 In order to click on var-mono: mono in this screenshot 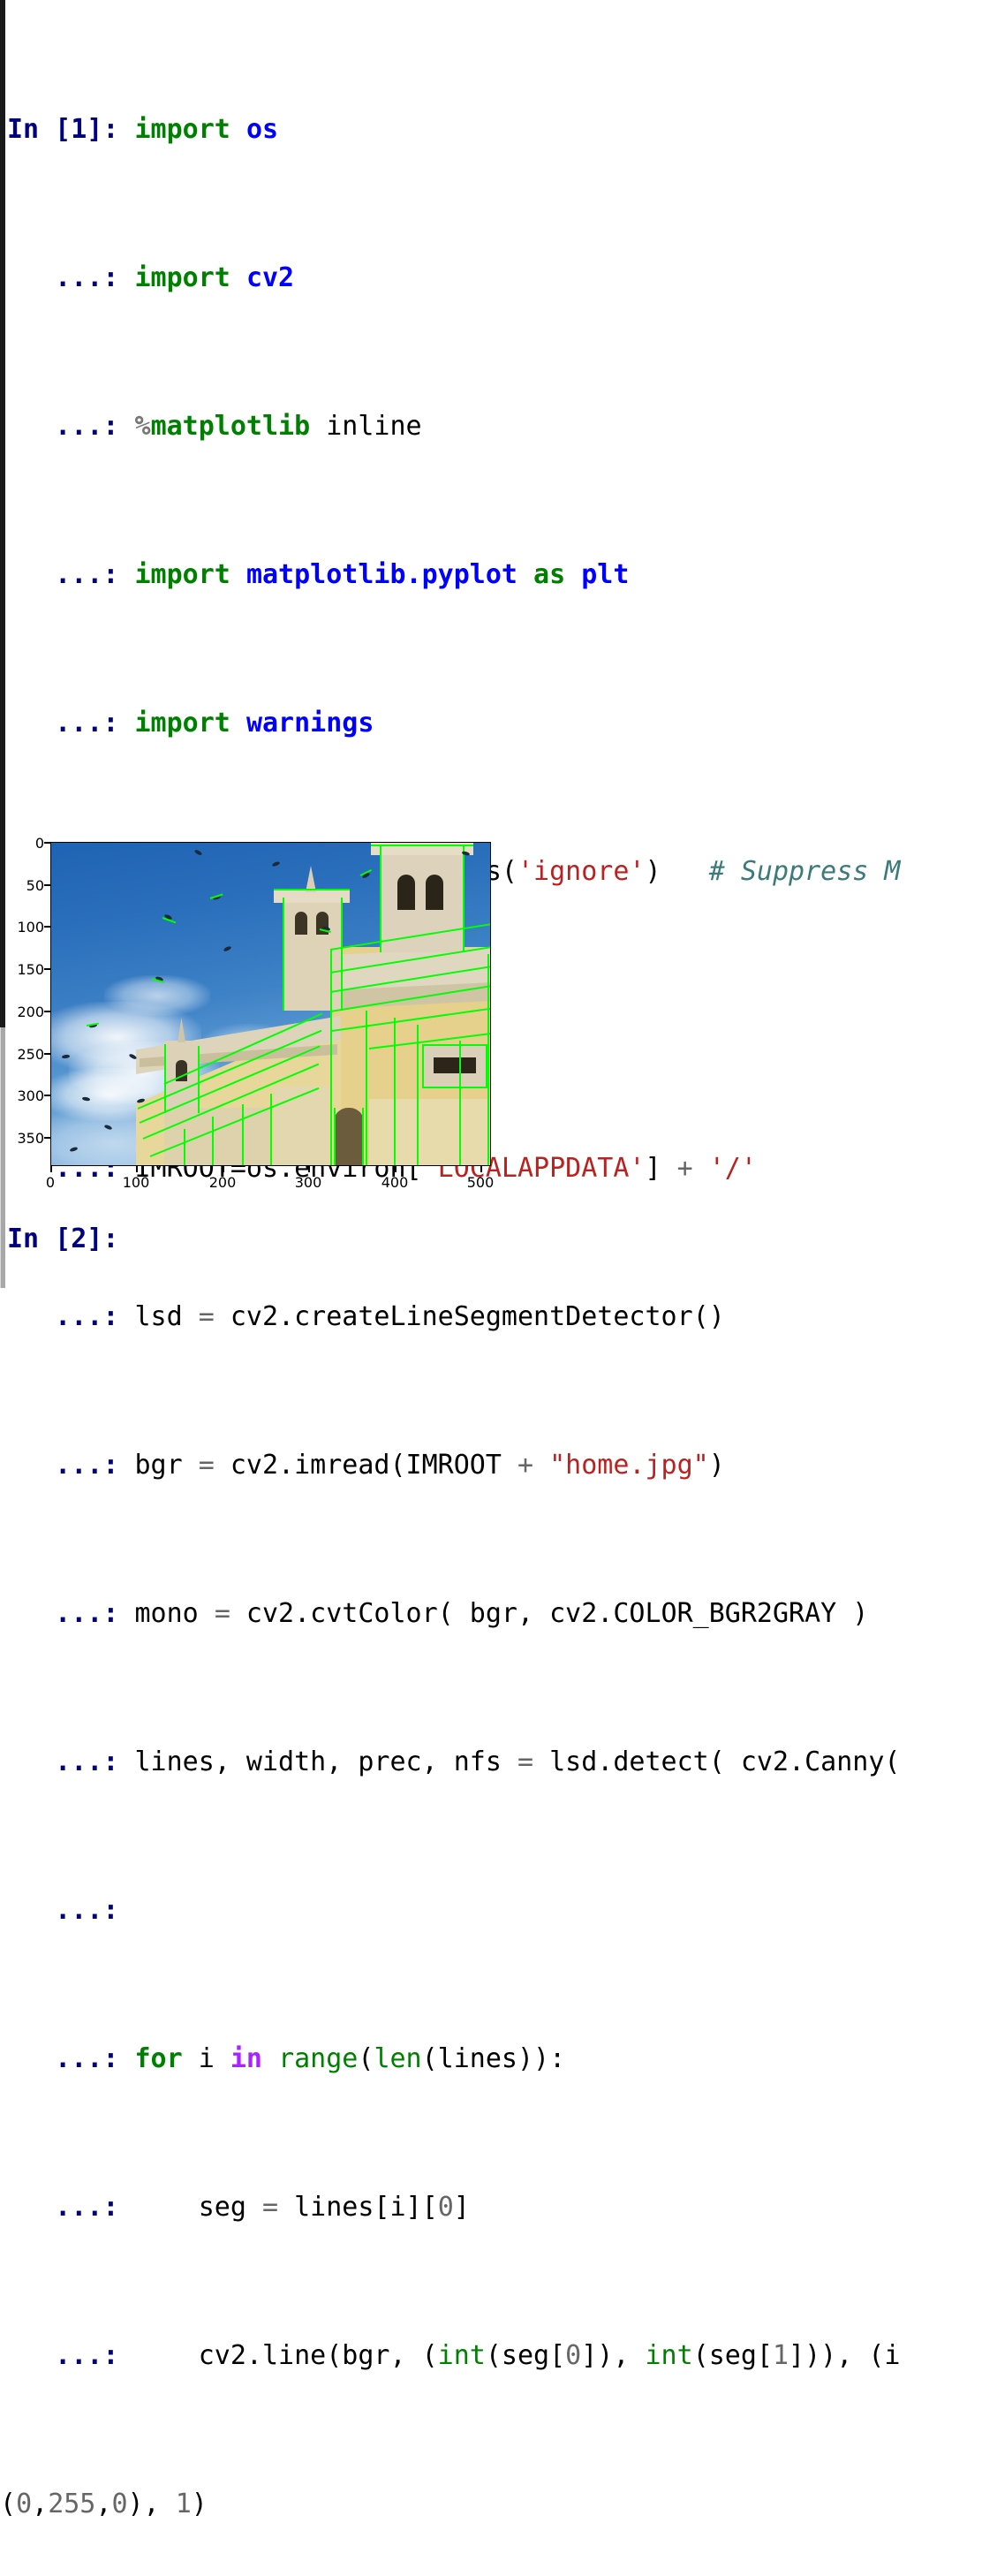, I will do `click(174, 1614)`.